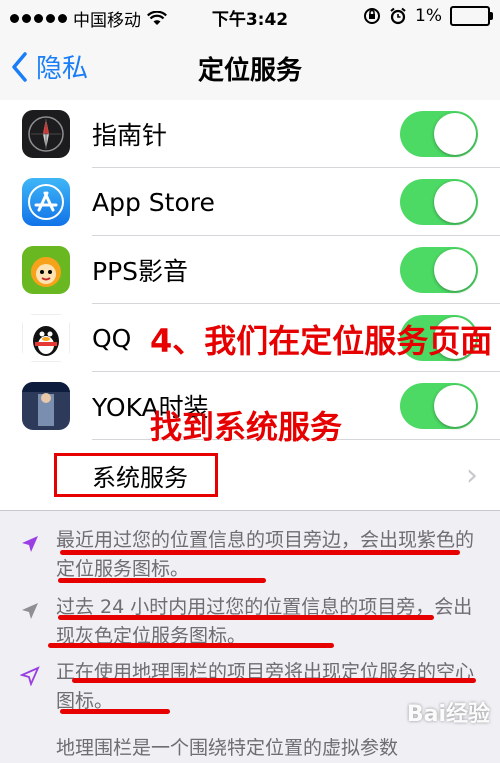  I want to click on list-item: 指南针, so click(250, 134).